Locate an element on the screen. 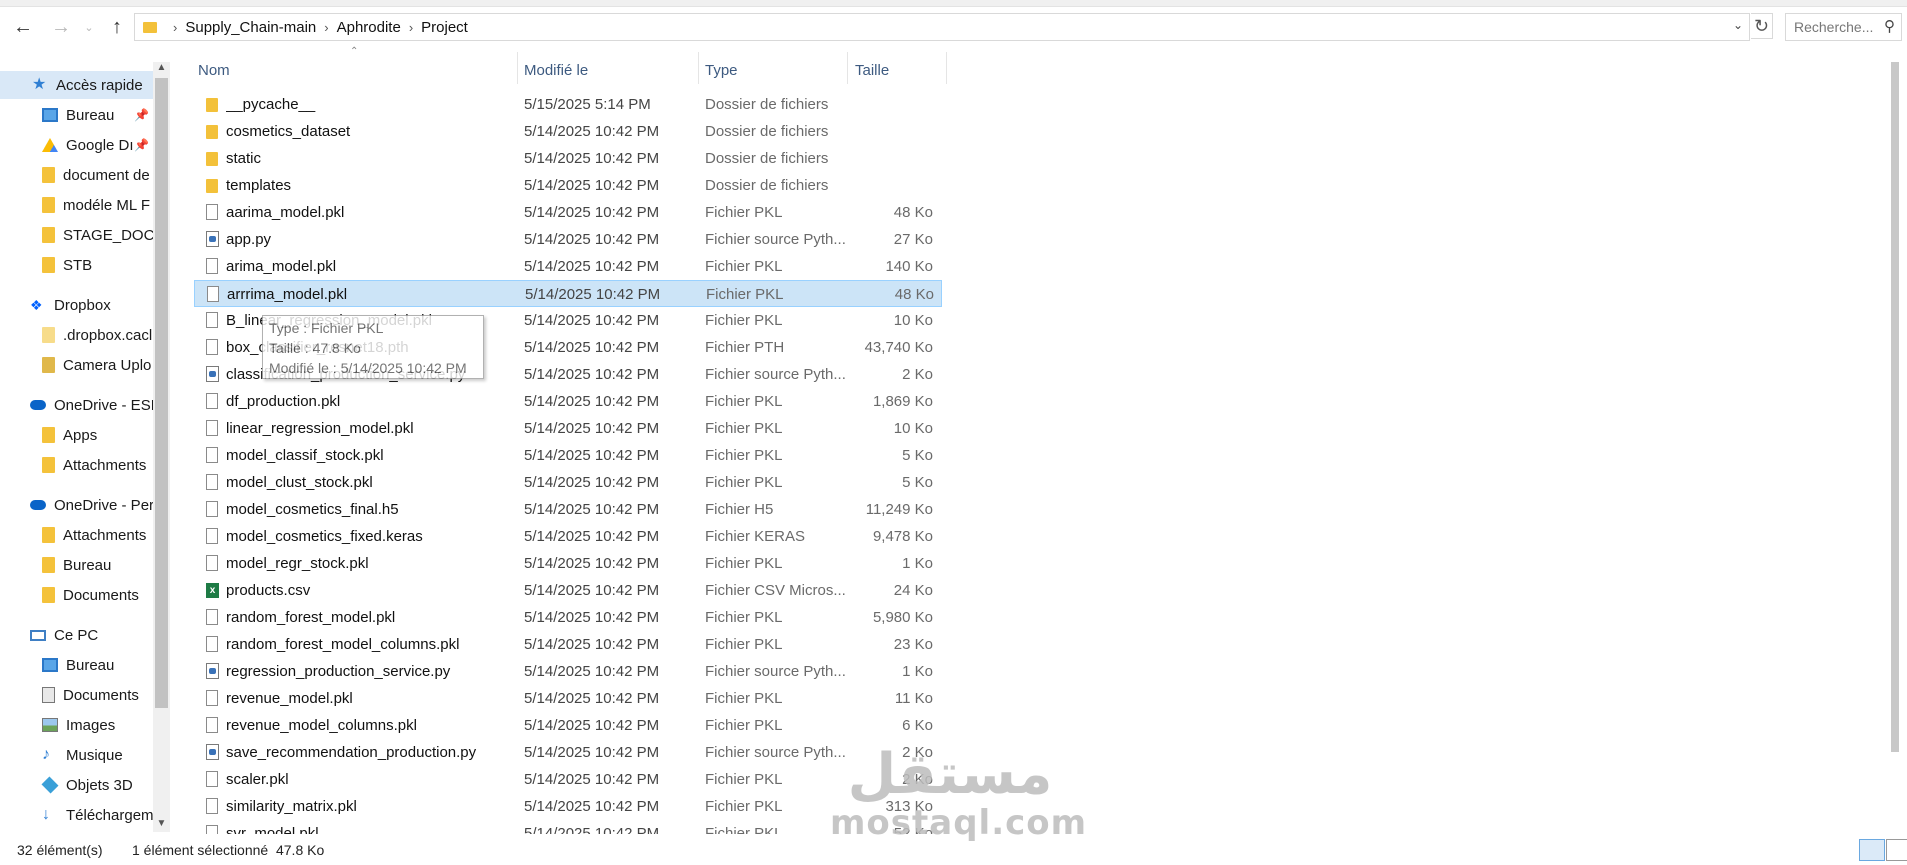  sidebar-item-documents-pc: Documents is located at coordinates (90, 695).